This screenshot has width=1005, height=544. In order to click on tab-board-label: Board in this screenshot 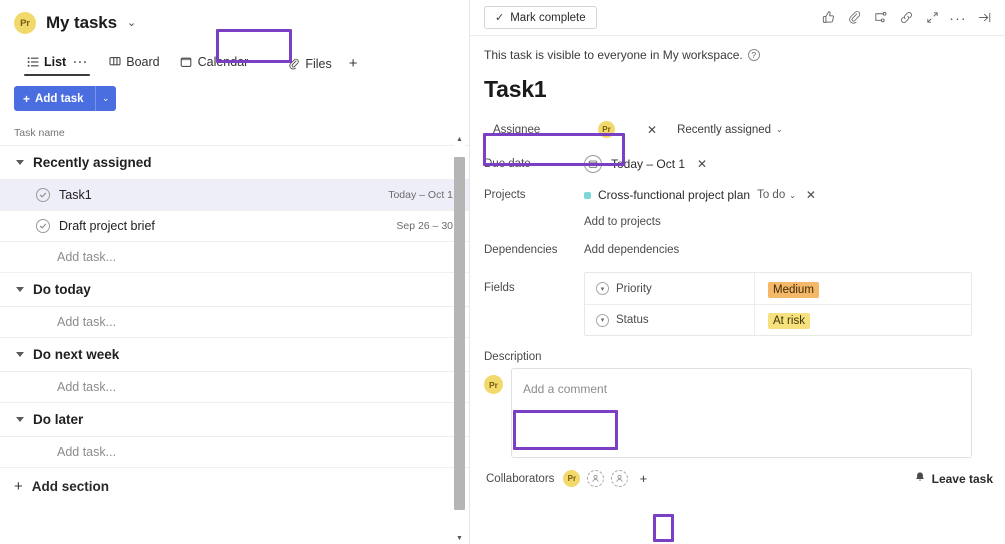, I will do `click(143, 62)`.